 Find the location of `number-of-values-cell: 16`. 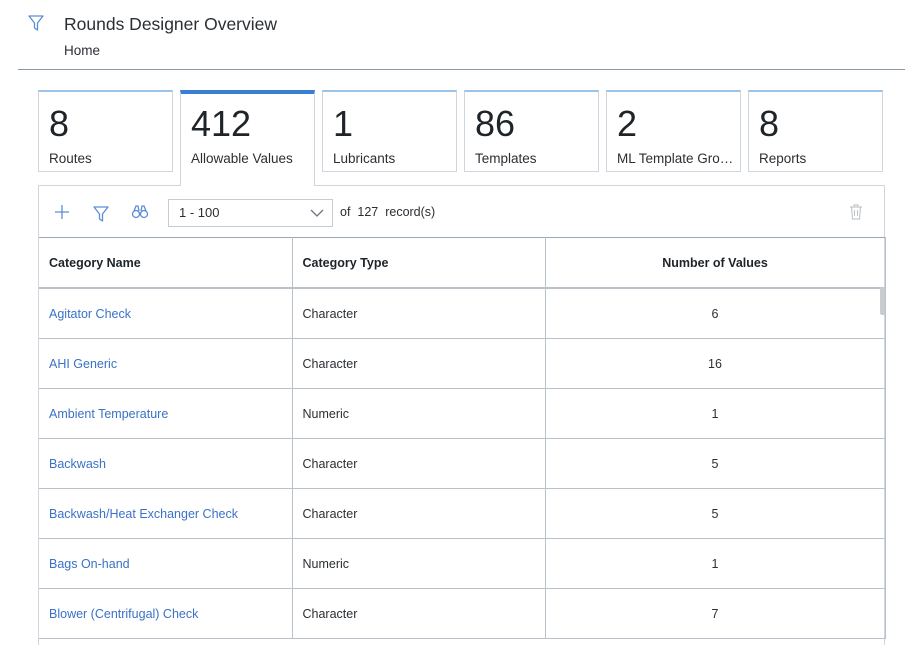

number-of-values-cell: 16 is located at coordinates (715, 363).